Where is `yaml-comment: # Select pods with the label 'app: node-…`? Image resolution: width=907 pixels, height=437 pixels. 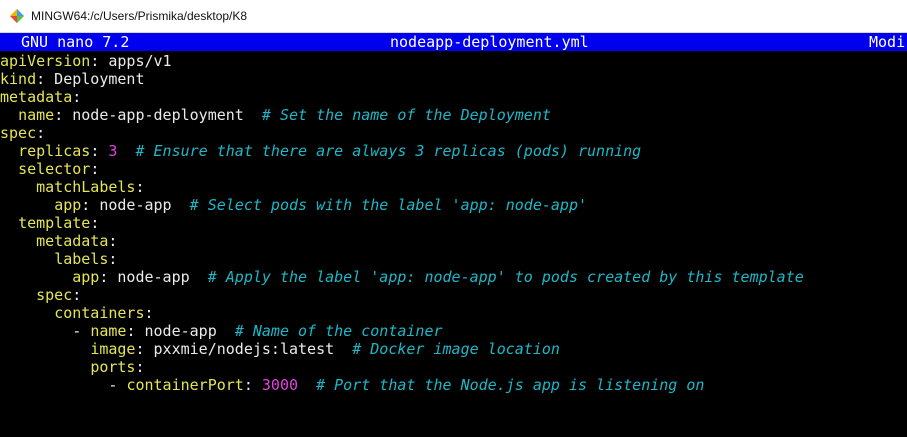 yaml-comment: # Select pods with the label 'app: node-… is located at coordinates (388, 205).